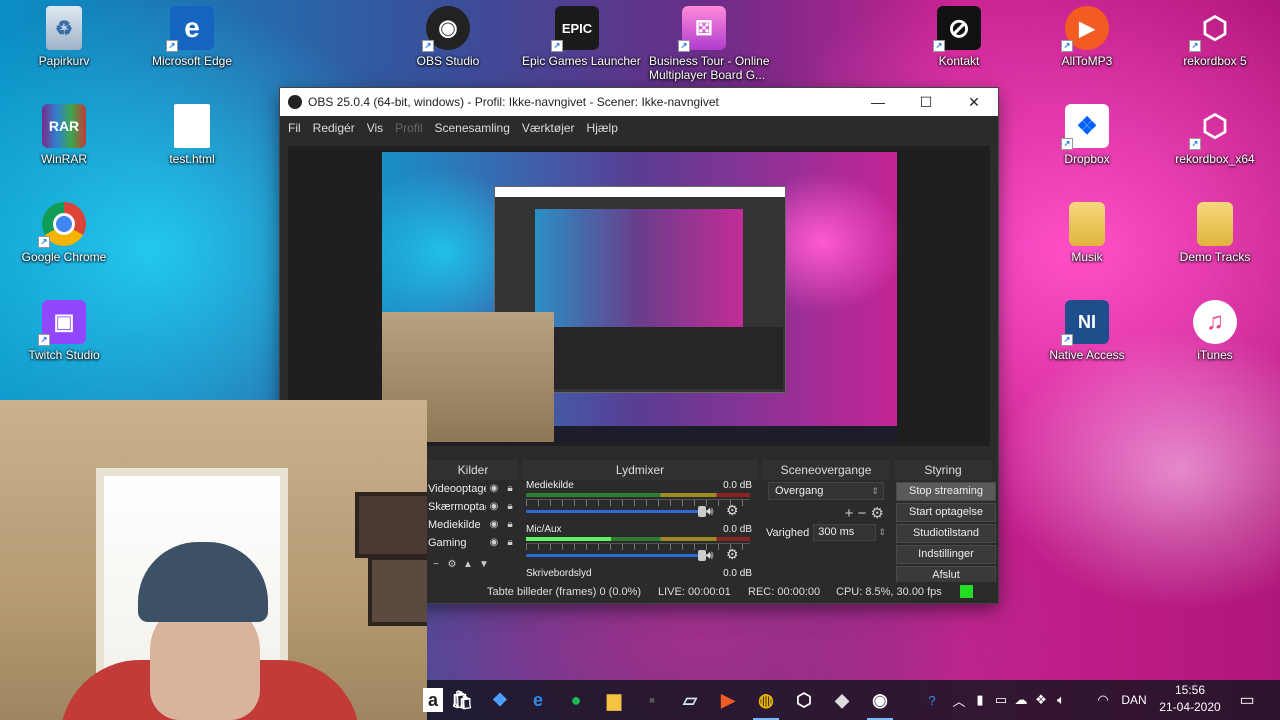  What do you see at coordinates (725, 434) in the screenshot?
I see `preview-taskbar` at bounding box center [725, 434].